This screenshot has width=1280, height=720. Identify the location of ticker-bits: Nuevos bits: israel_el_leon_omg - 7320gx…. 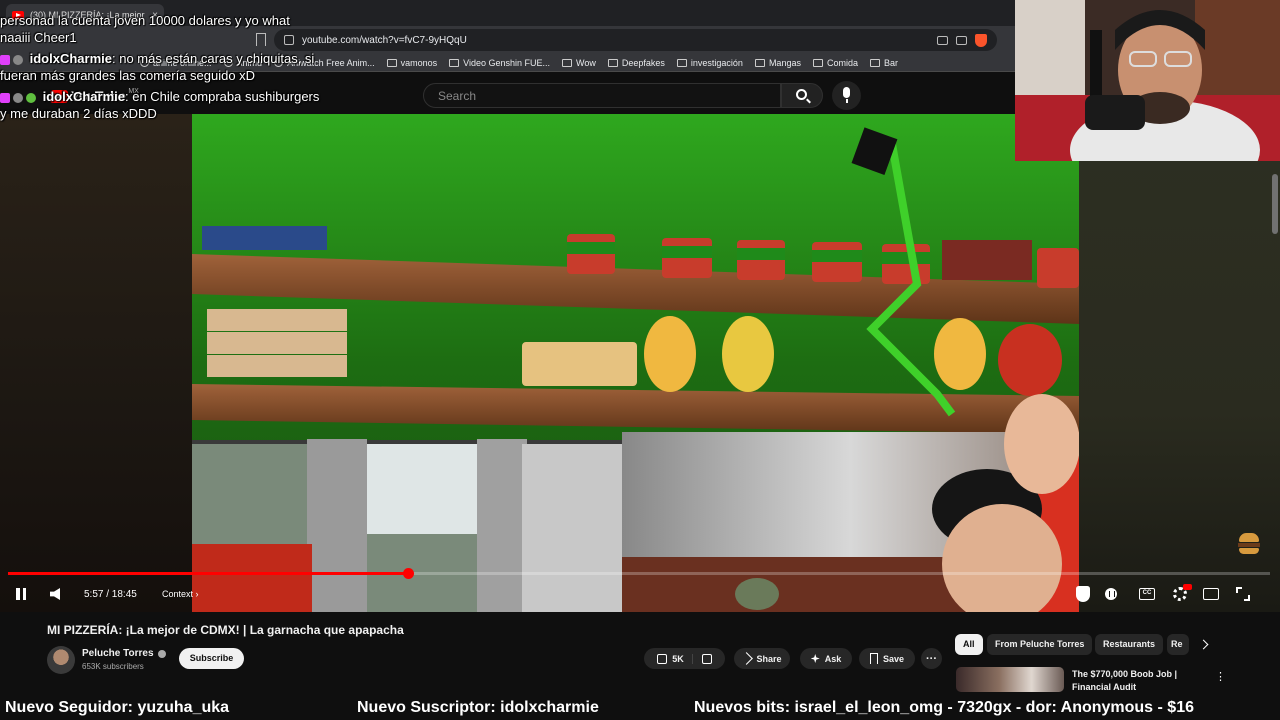
(944, 707).